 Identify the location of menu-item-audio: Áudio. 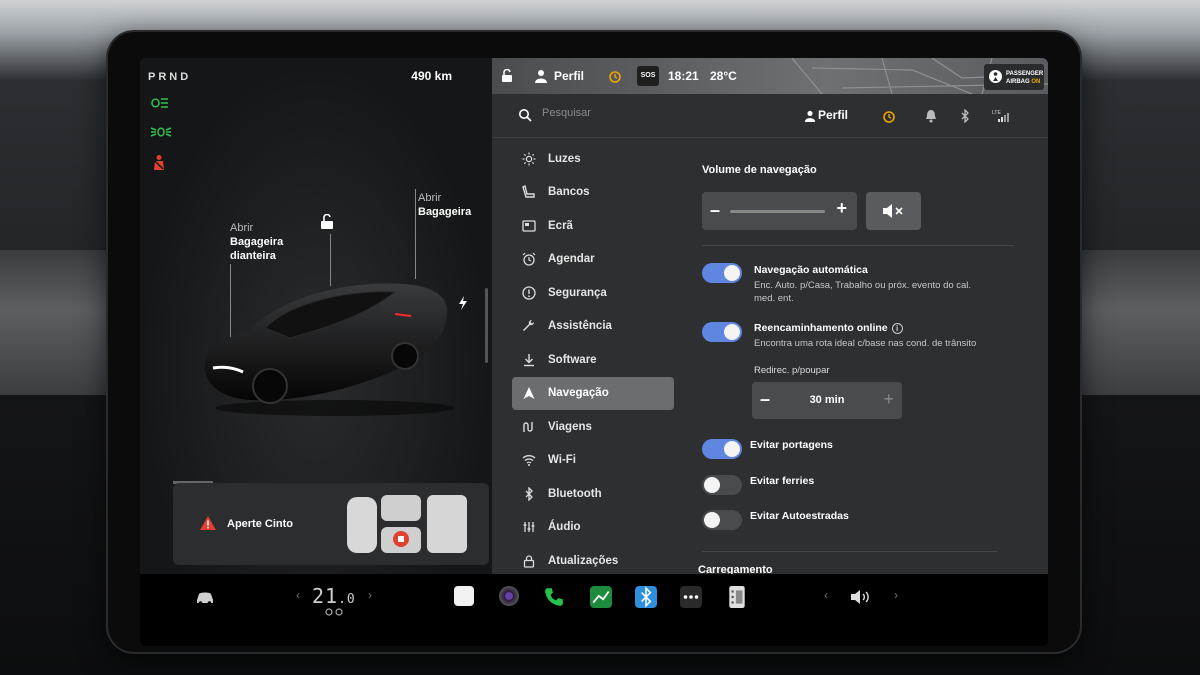
(593, 528).